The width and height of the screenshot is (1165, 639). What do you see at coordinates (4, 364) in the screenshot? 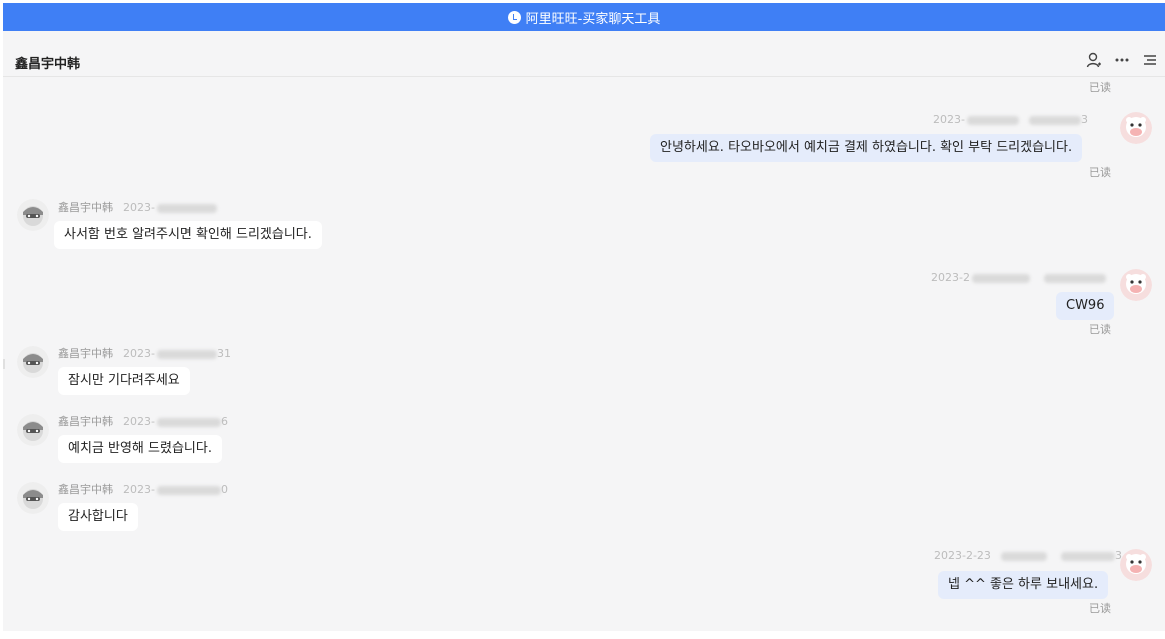
I see `scroll-edge` at bounding box center [4, 364].